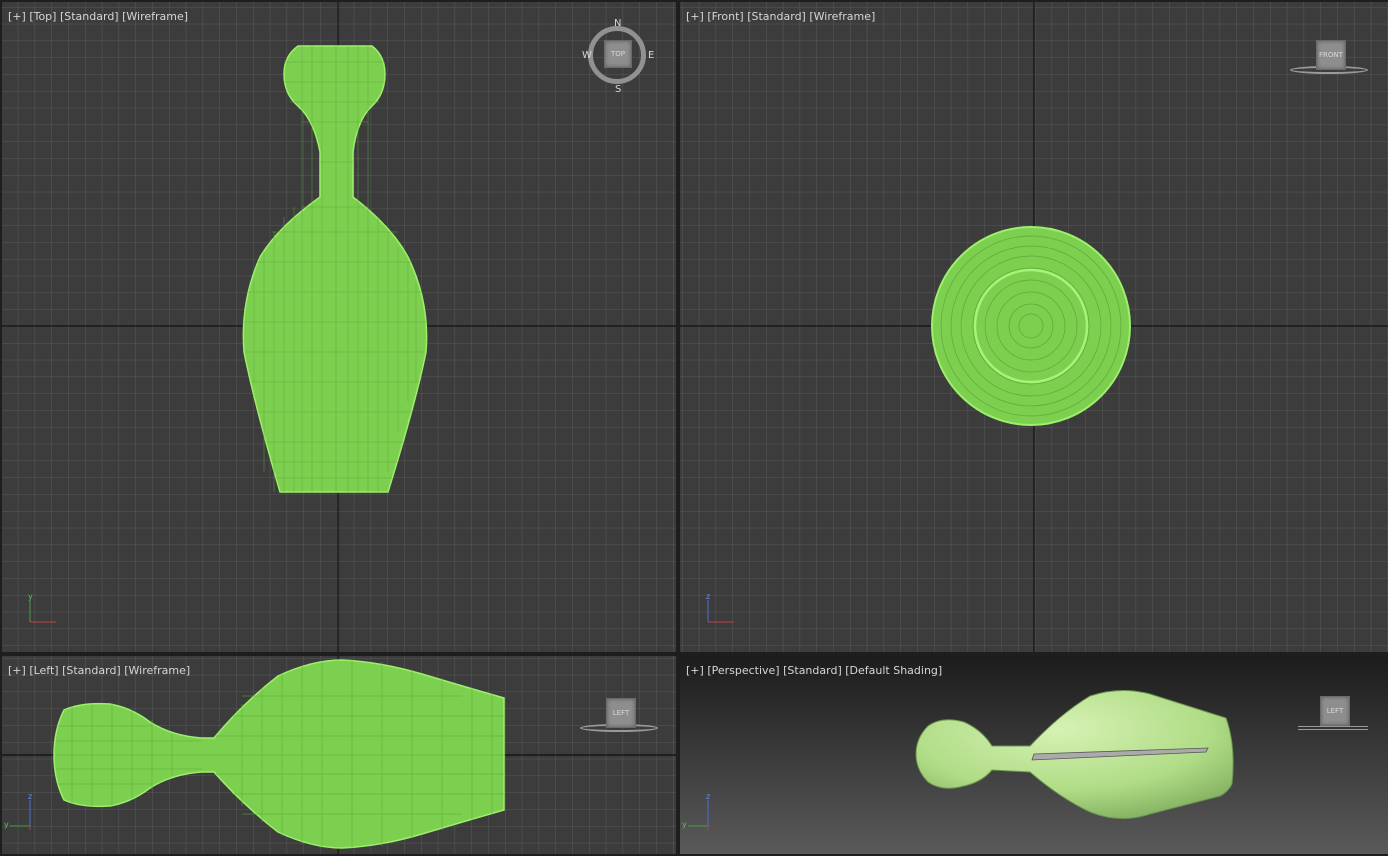 Image resolution: width=1388 pixels, height=856 pixels. I want to click on view-type-label: [Perspective], so click(743, 670).